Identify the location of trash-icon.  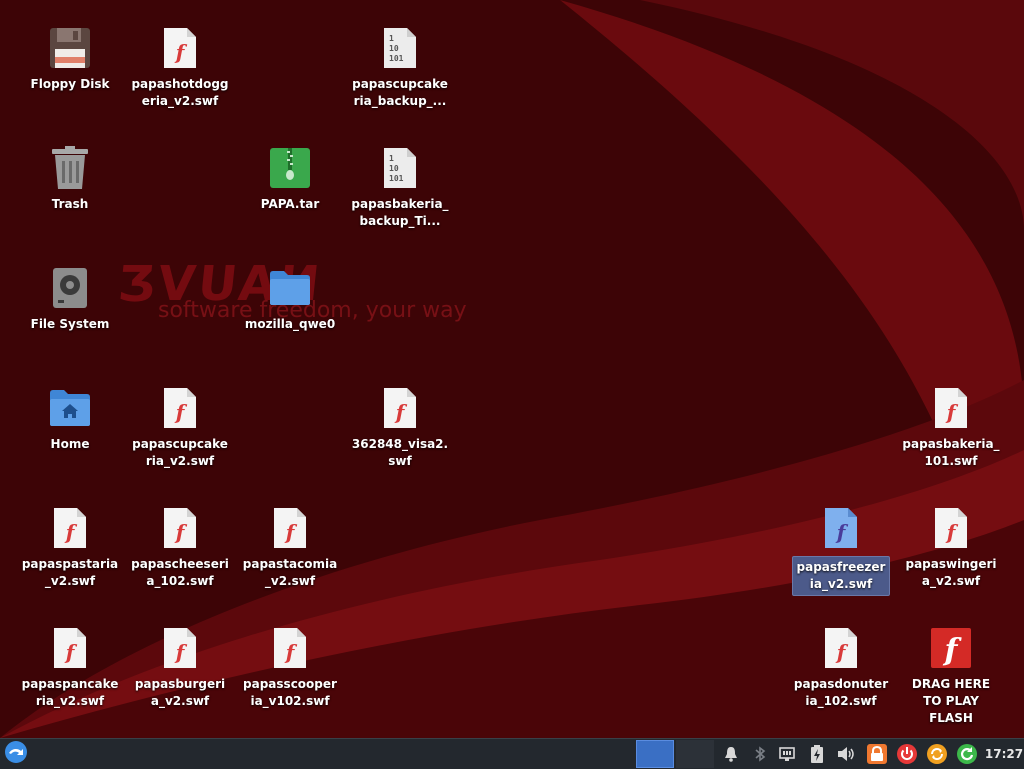
(70, 168).